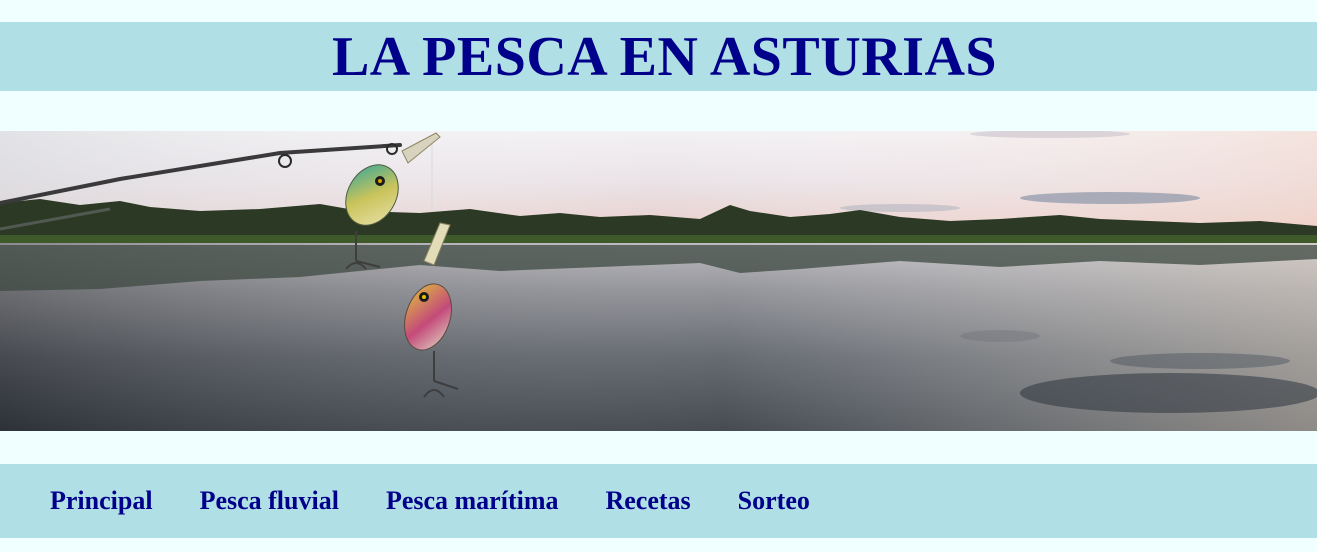 The height and width of the screenshot is (552, 1317). I want to click on nav-item-principal: Principal, so click(101, 501).